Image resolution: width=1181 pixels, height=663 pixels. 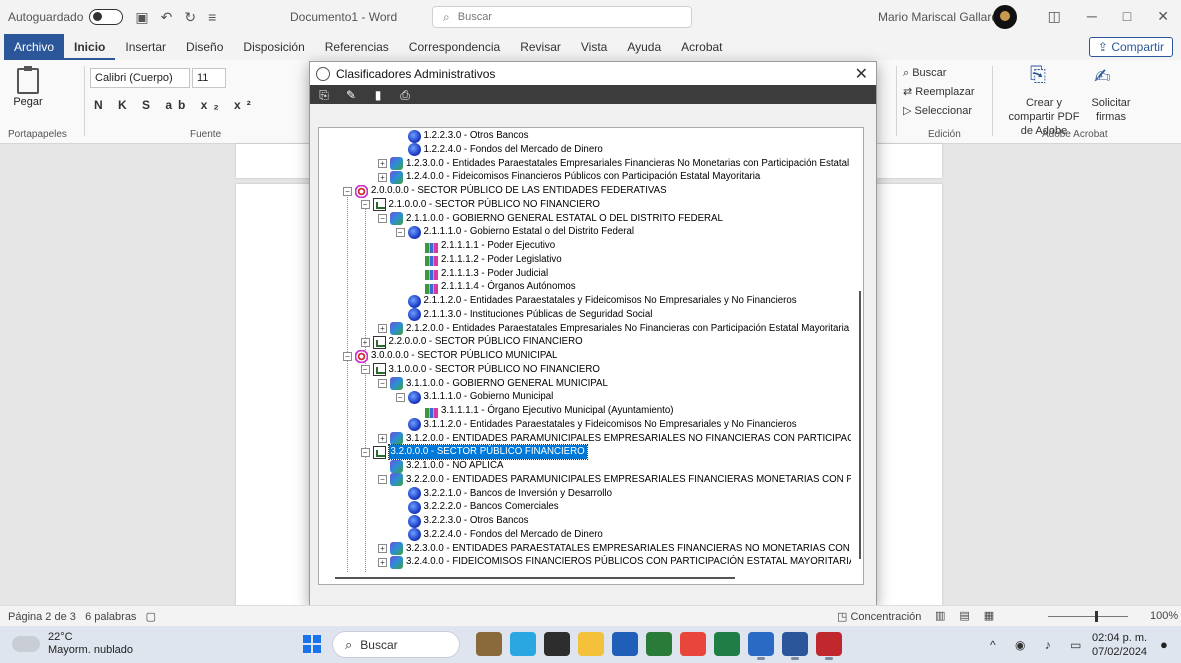 What do you see at coordinates (829, 646) in the screenshot?
I see `acrobat-icon` at bounding box center [829, 646].